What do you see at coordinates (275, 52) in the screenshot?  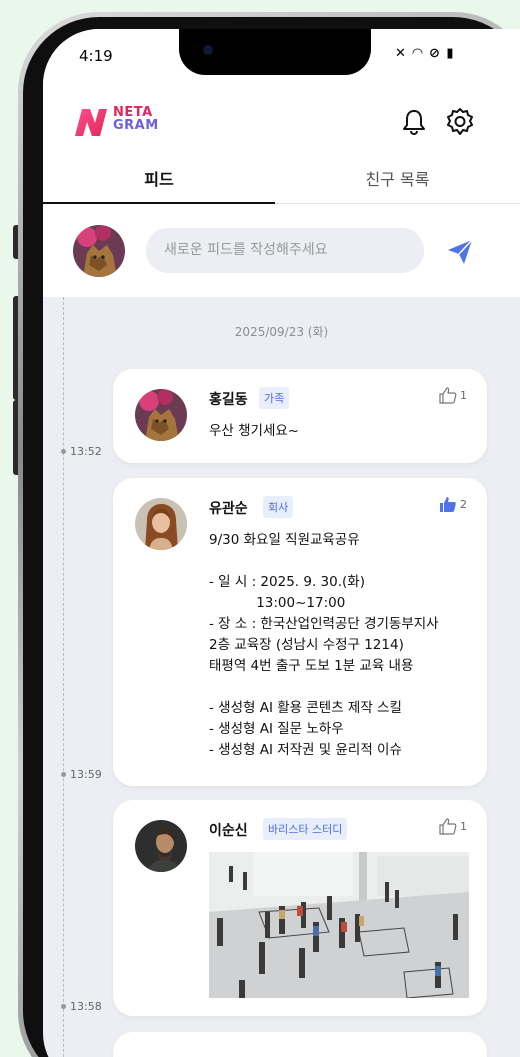 I see `camera-notch` at bounding box center [275, 52].